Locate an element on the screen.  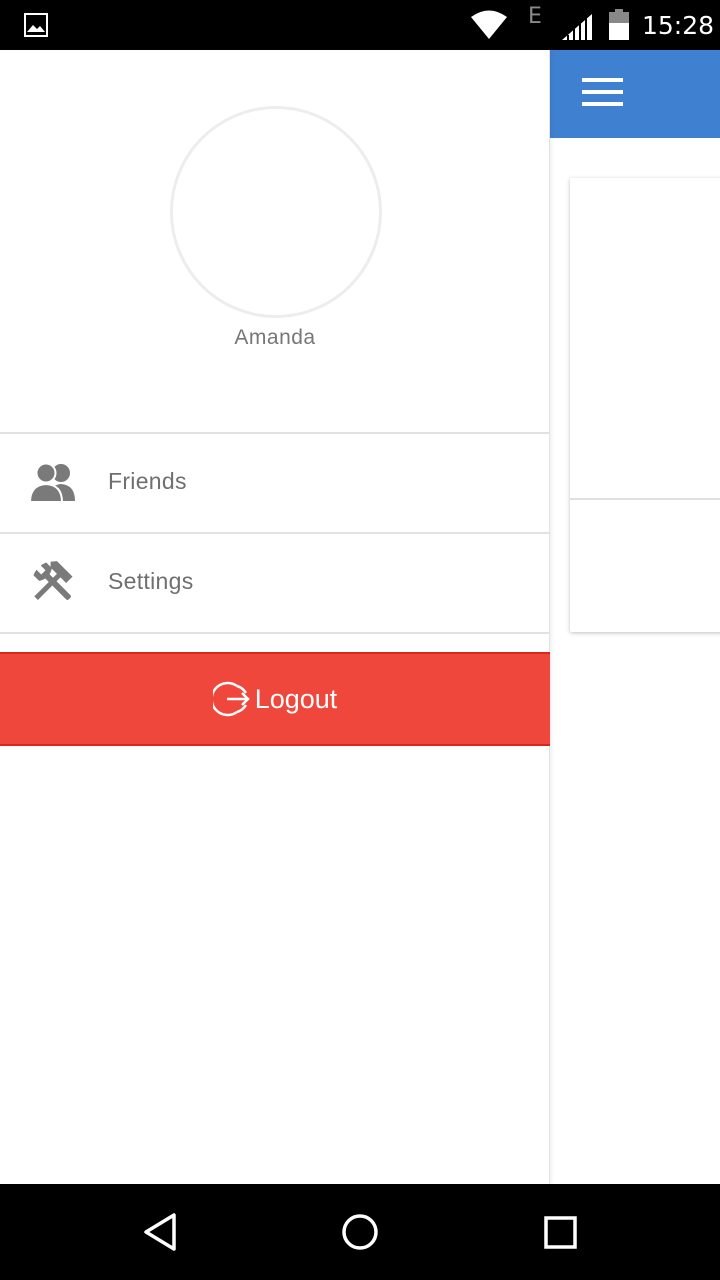
settings-icon is located at coordinates (53, 580).